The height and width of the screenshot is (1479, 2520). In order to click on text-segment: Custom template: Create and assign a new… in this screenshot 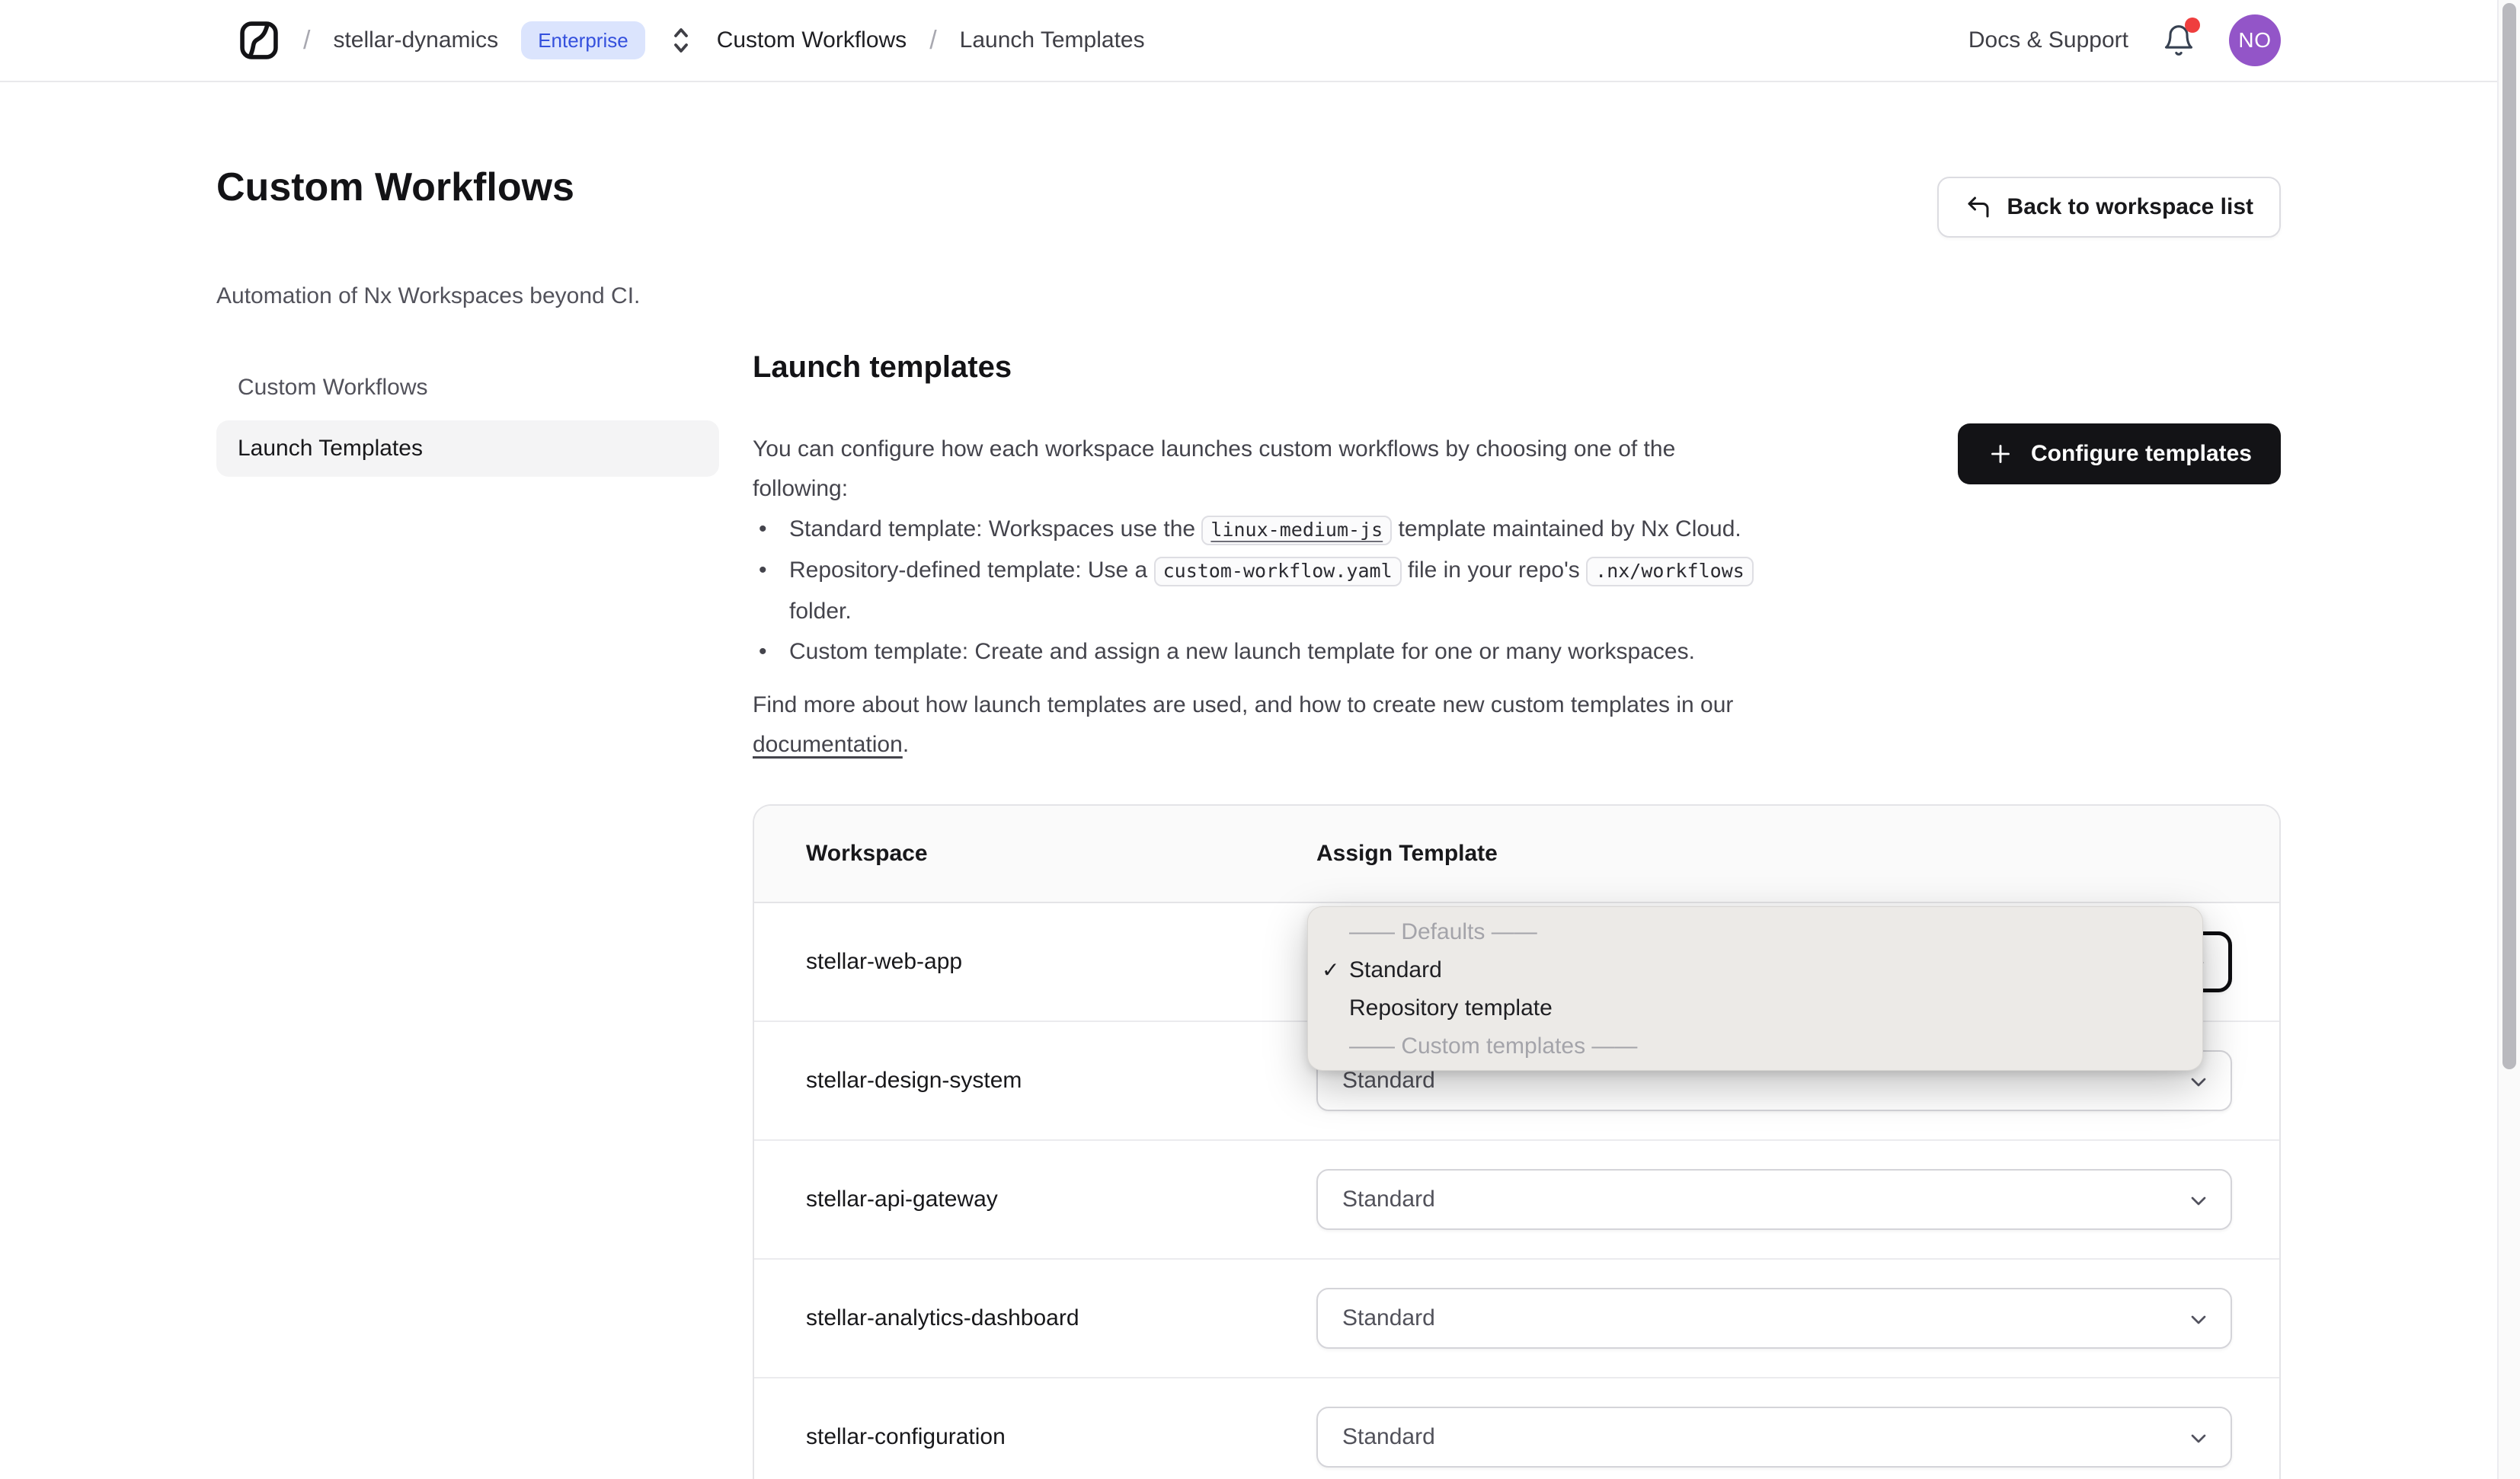, I will do `click(1242, 651)`.